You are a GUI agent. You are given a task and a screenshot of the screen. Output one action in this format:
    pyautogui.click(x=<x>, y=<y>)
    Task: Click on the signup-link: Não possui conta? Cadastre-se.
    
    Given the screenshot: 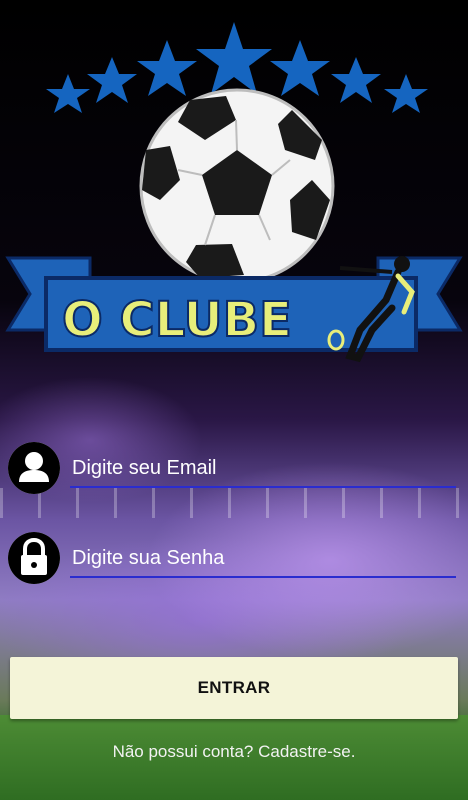 What is the action you would take?
    pyautogui.click(x=234, y=752)
    